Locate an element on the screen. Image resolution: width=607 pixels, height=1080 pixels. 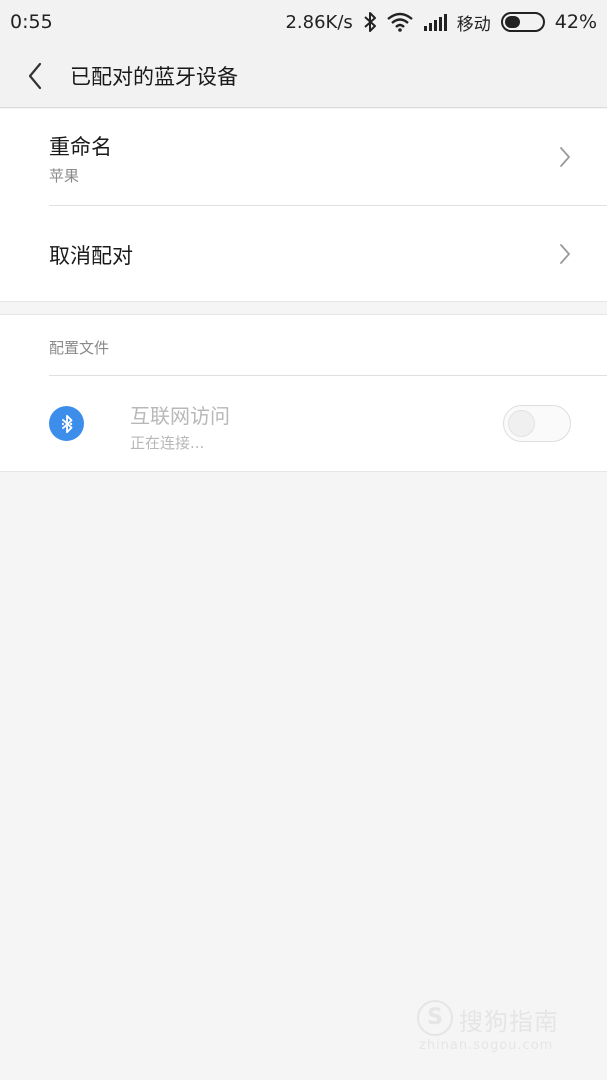
app-header: 已配对的蓝牙设备 is located at coordinates (303, 76).